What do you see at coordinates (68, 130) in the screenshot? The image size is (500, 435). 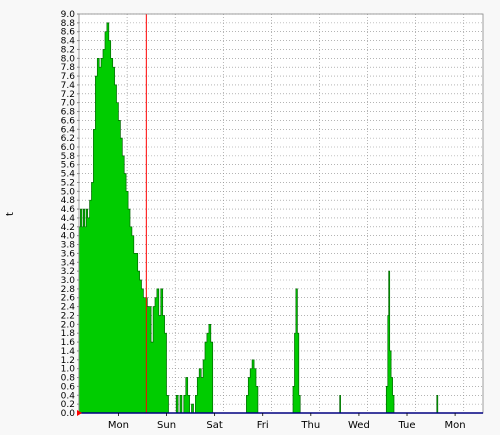 I see `y-tick-label: 6.4` at bounding box center [68, 130].